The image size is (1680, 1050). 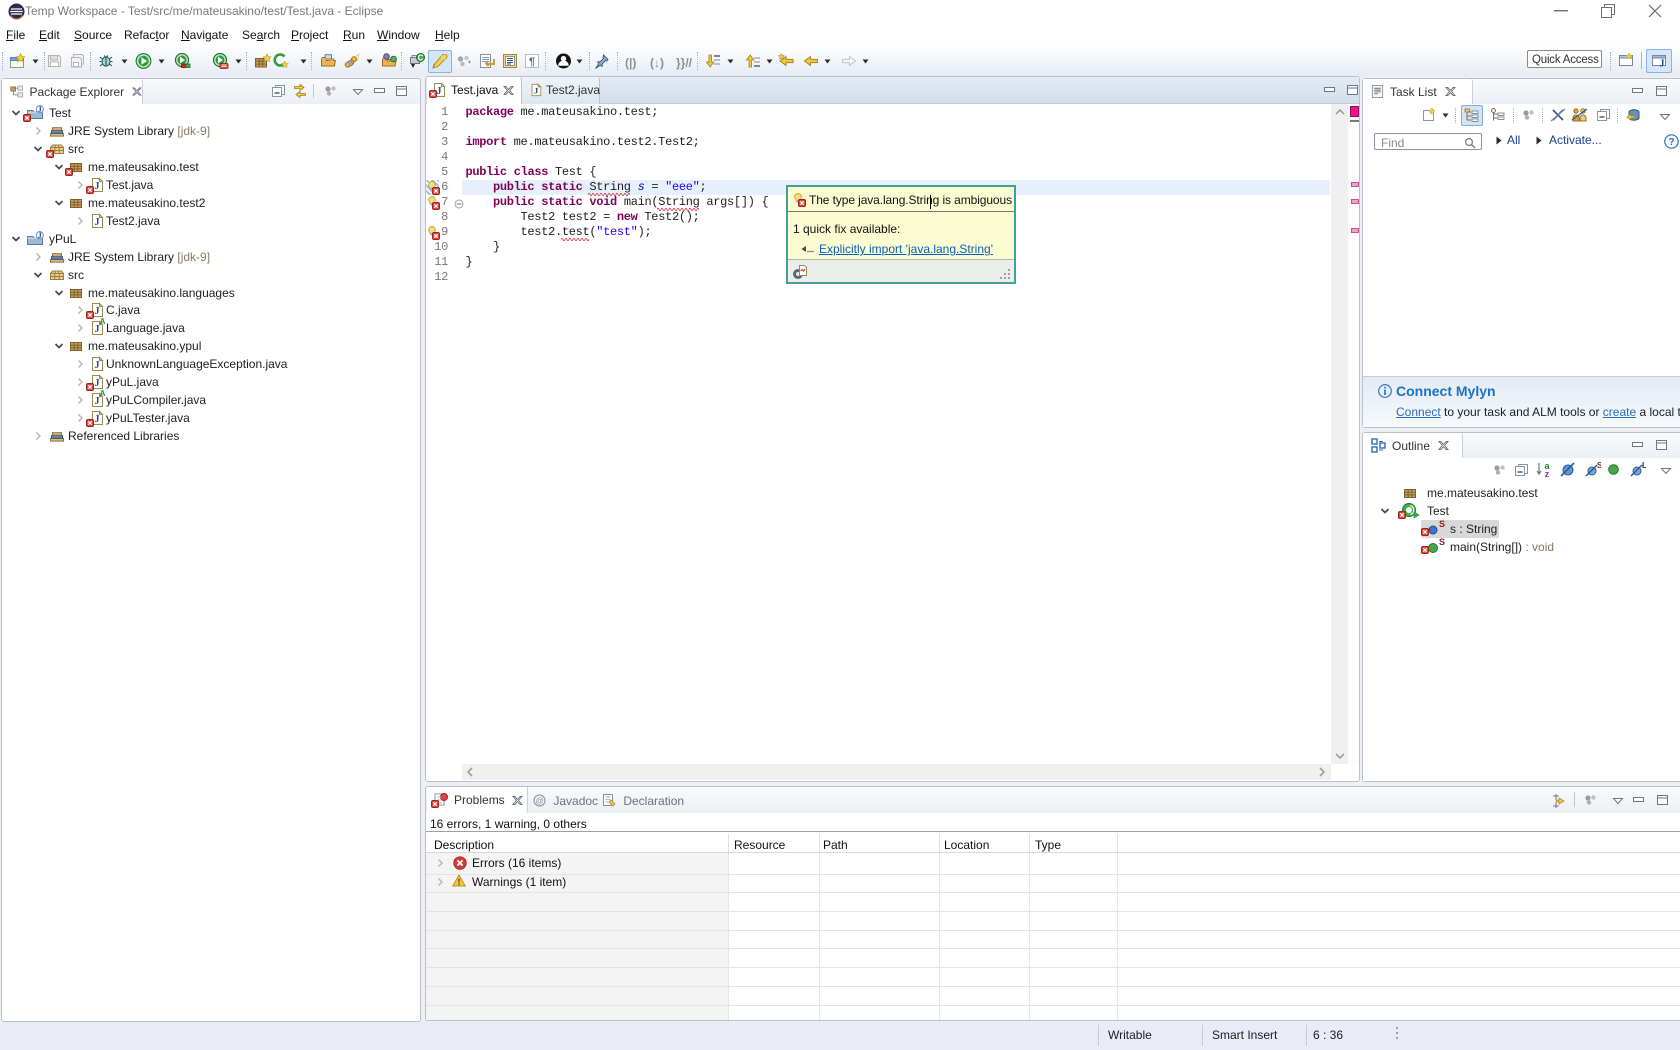 I want to click on svg-text: z, so click(x=1547, y=473).